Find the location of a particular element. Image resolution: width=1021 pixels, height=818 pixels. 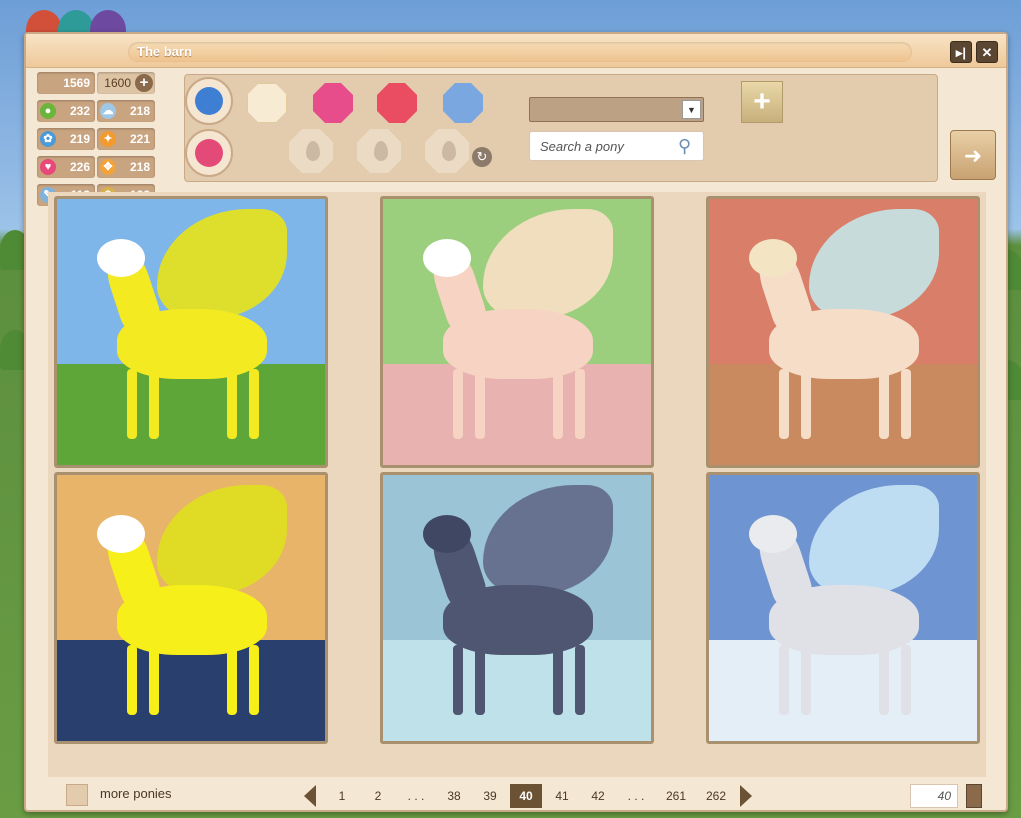

per-page-input: 40 is located at coordinates (934, 796).